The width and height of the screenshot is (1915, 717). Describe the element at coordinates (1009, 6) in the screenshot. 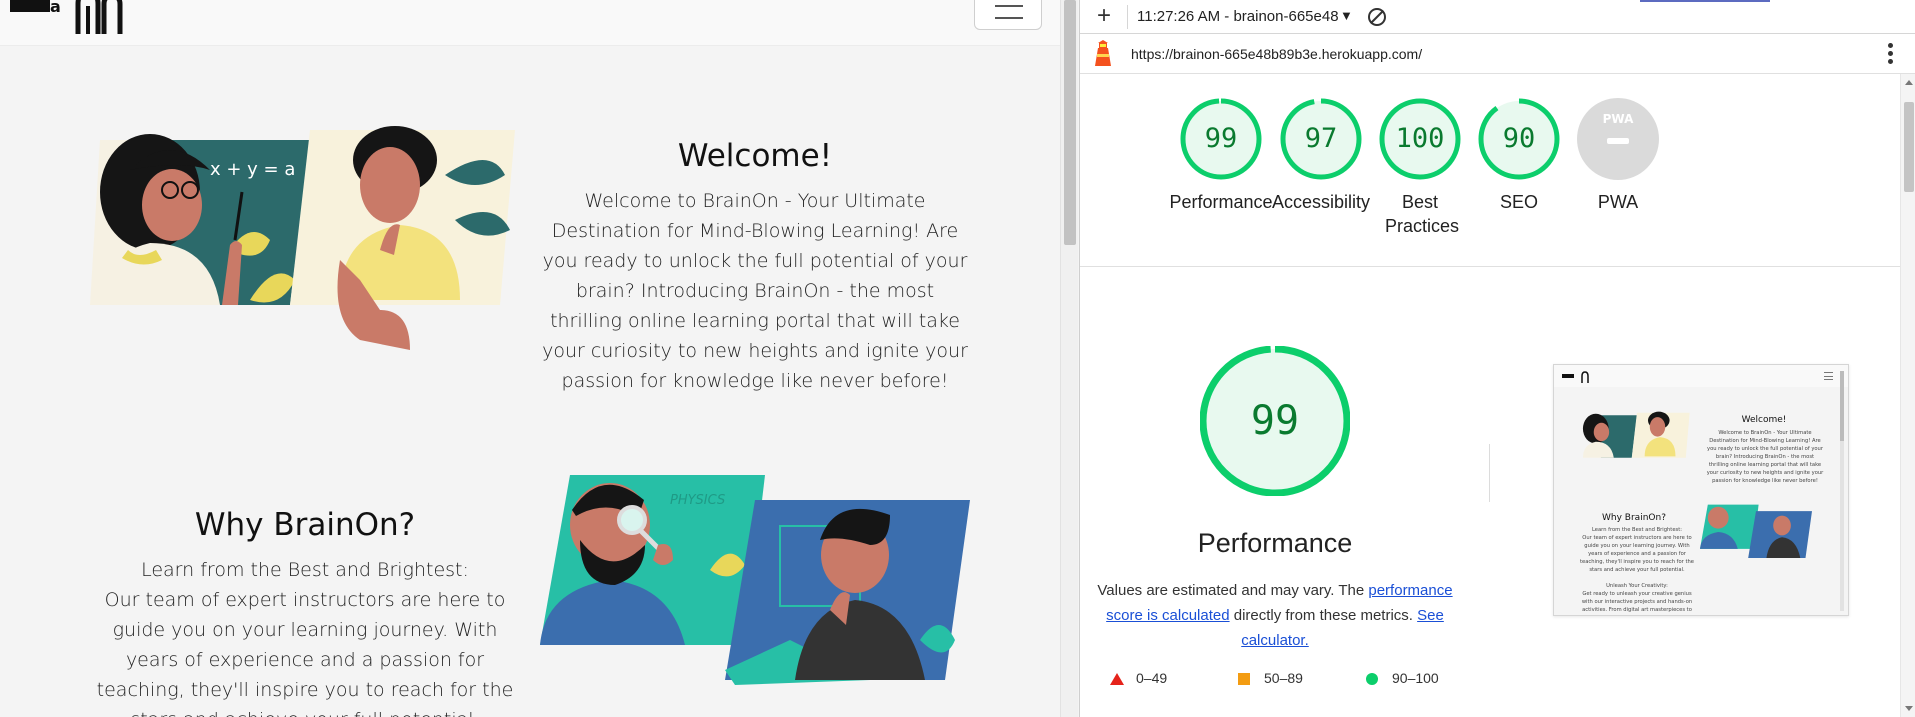

I see `hamburger-icon` at that location.